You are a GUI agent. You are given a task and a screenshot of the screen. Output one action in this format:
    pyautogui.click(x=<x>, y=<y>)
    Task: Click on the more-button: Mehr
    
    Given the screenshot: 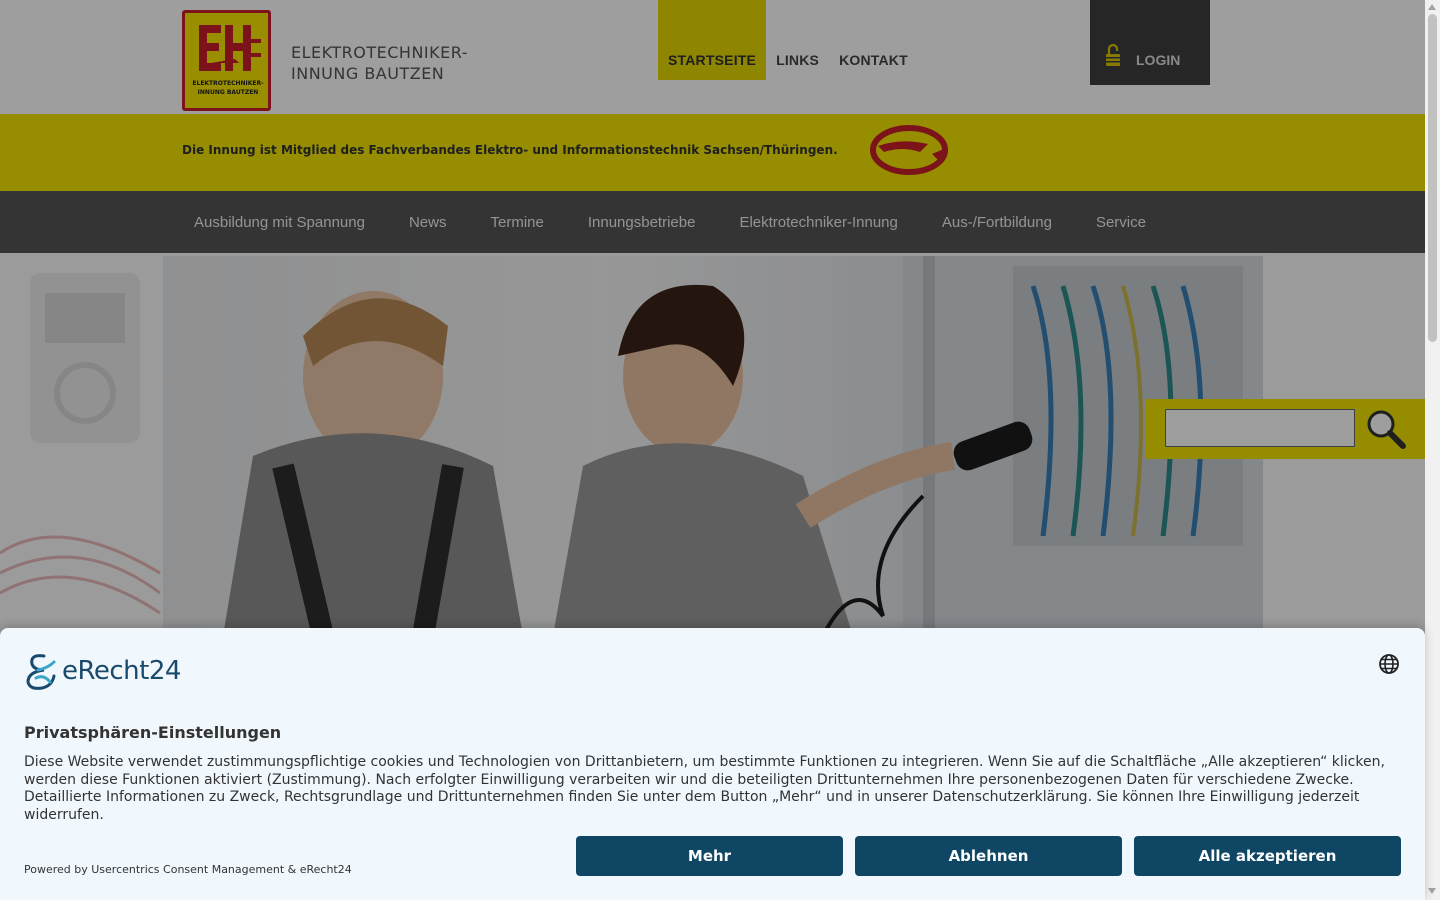 What is the action you would take?
    pyautogui.click(x=709, y=856)
    